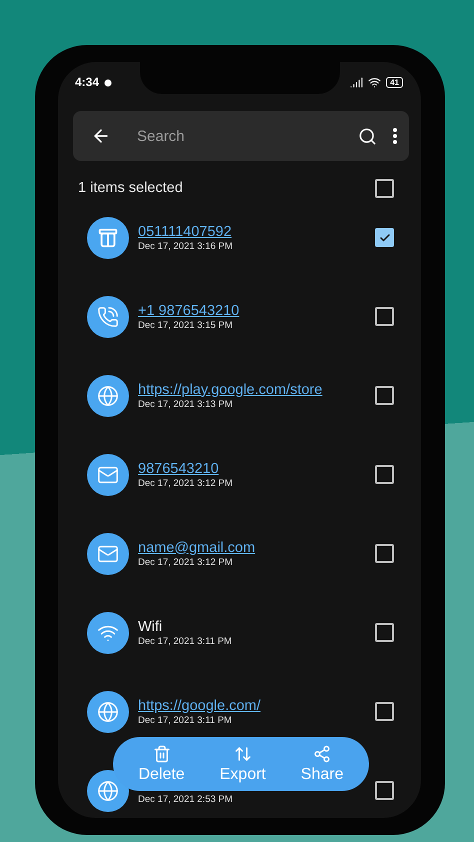  What do you see at coordinates (243, 753) in the screenshot?
I see `swap-arrows-icon` at bounding box center [243, 753].